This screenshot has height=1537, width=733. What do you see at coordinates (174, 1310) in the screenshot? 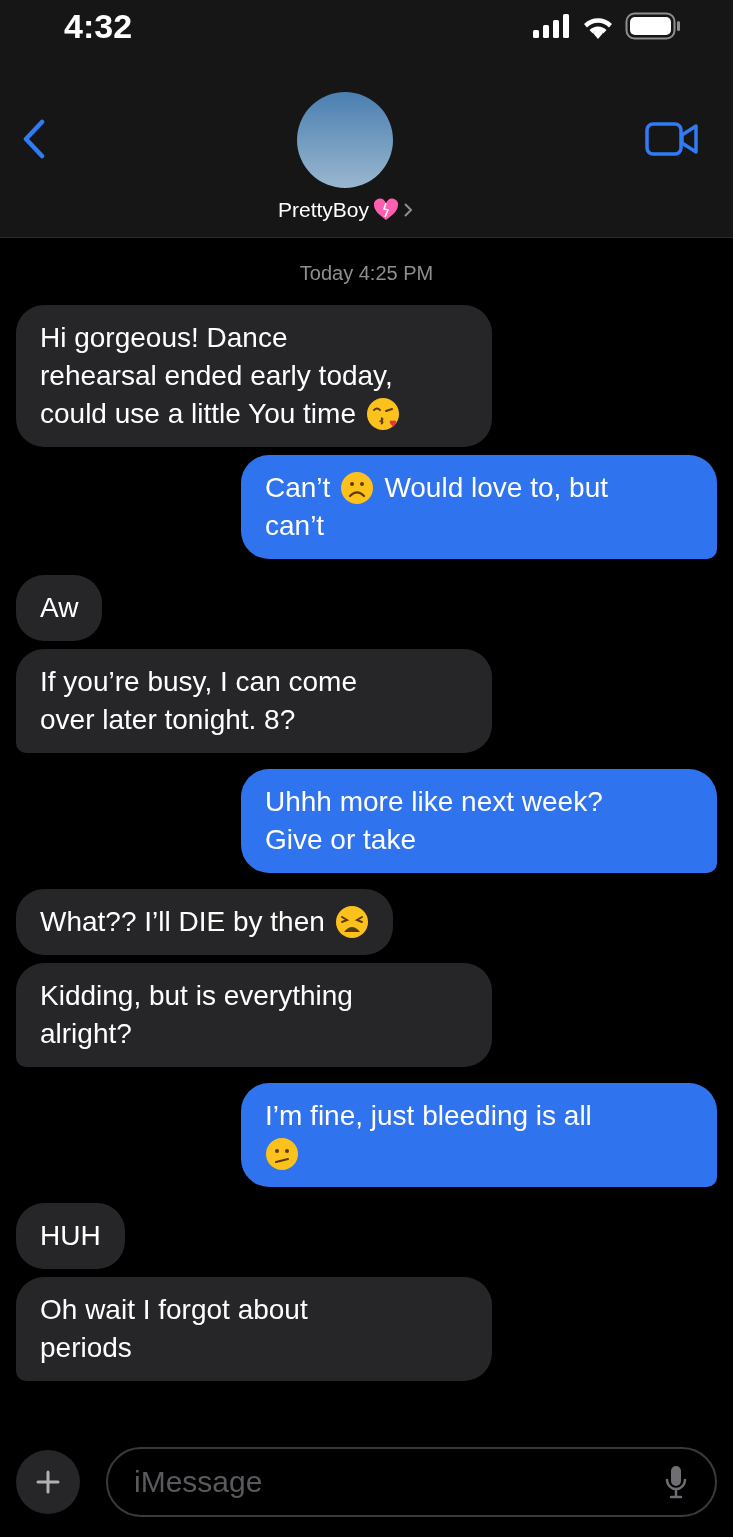
I see `message-text: Oh wait I forgot about` at bounding box center [174, 1310].